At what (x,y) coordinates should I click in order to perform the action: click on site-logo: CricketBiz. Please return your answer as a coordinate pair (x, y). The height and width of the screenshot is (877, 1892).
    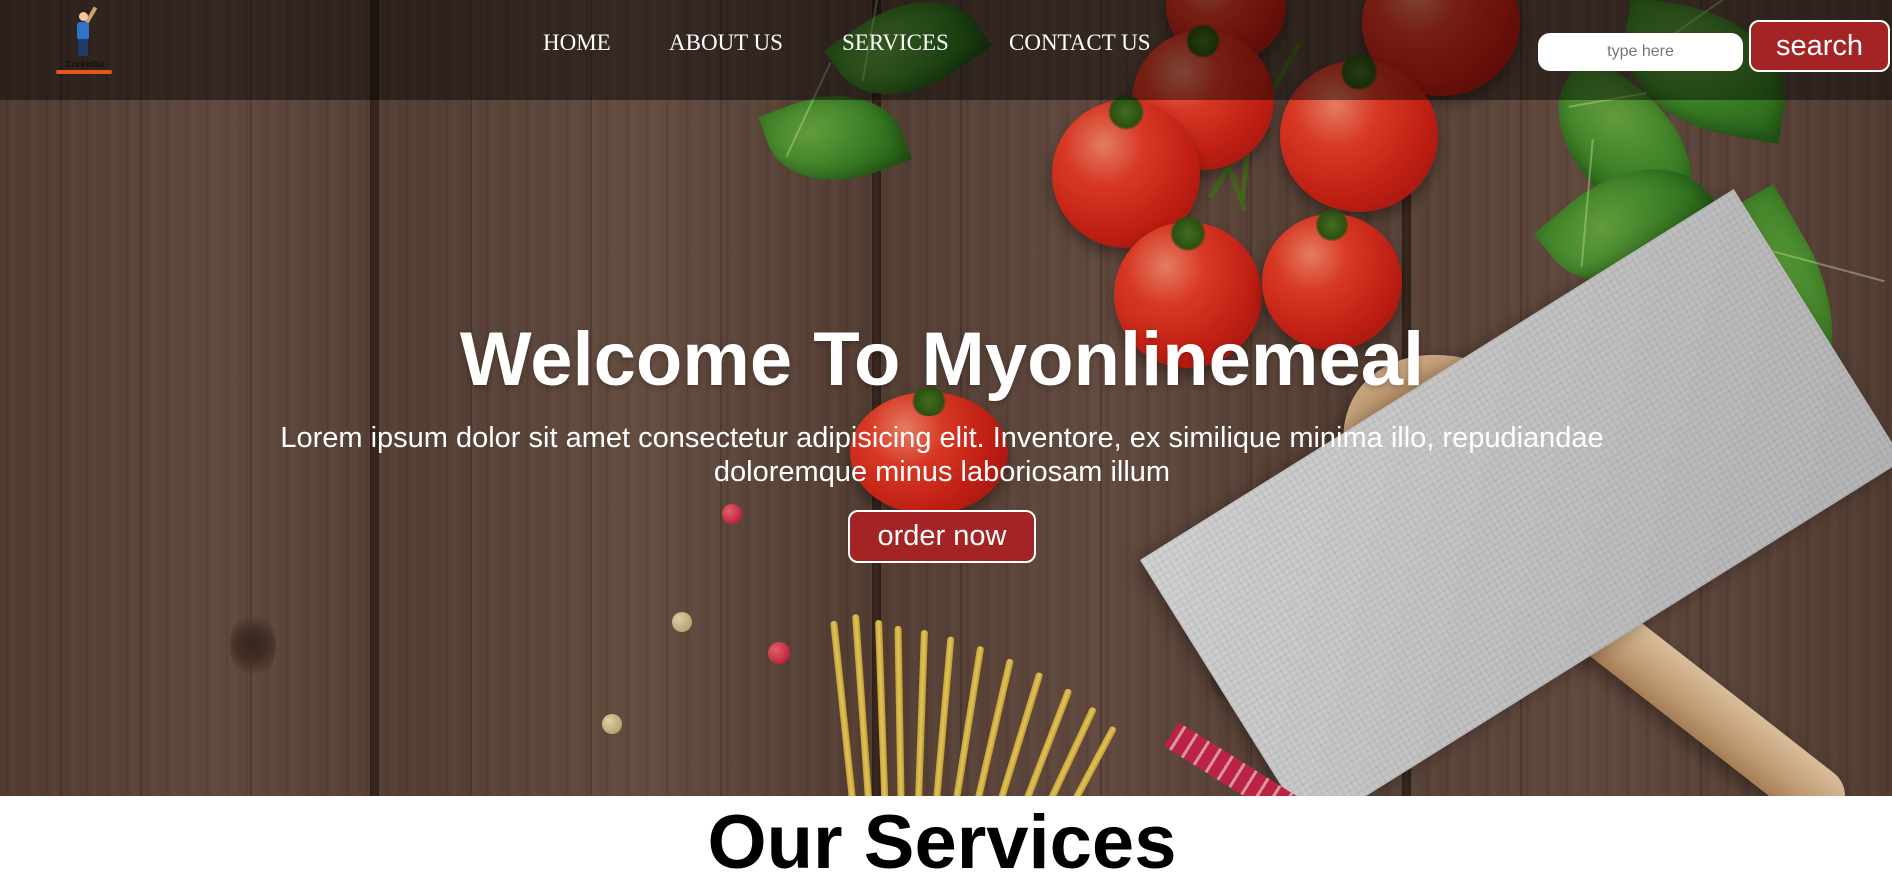
    Looking at the image, I should click on (85, 41).